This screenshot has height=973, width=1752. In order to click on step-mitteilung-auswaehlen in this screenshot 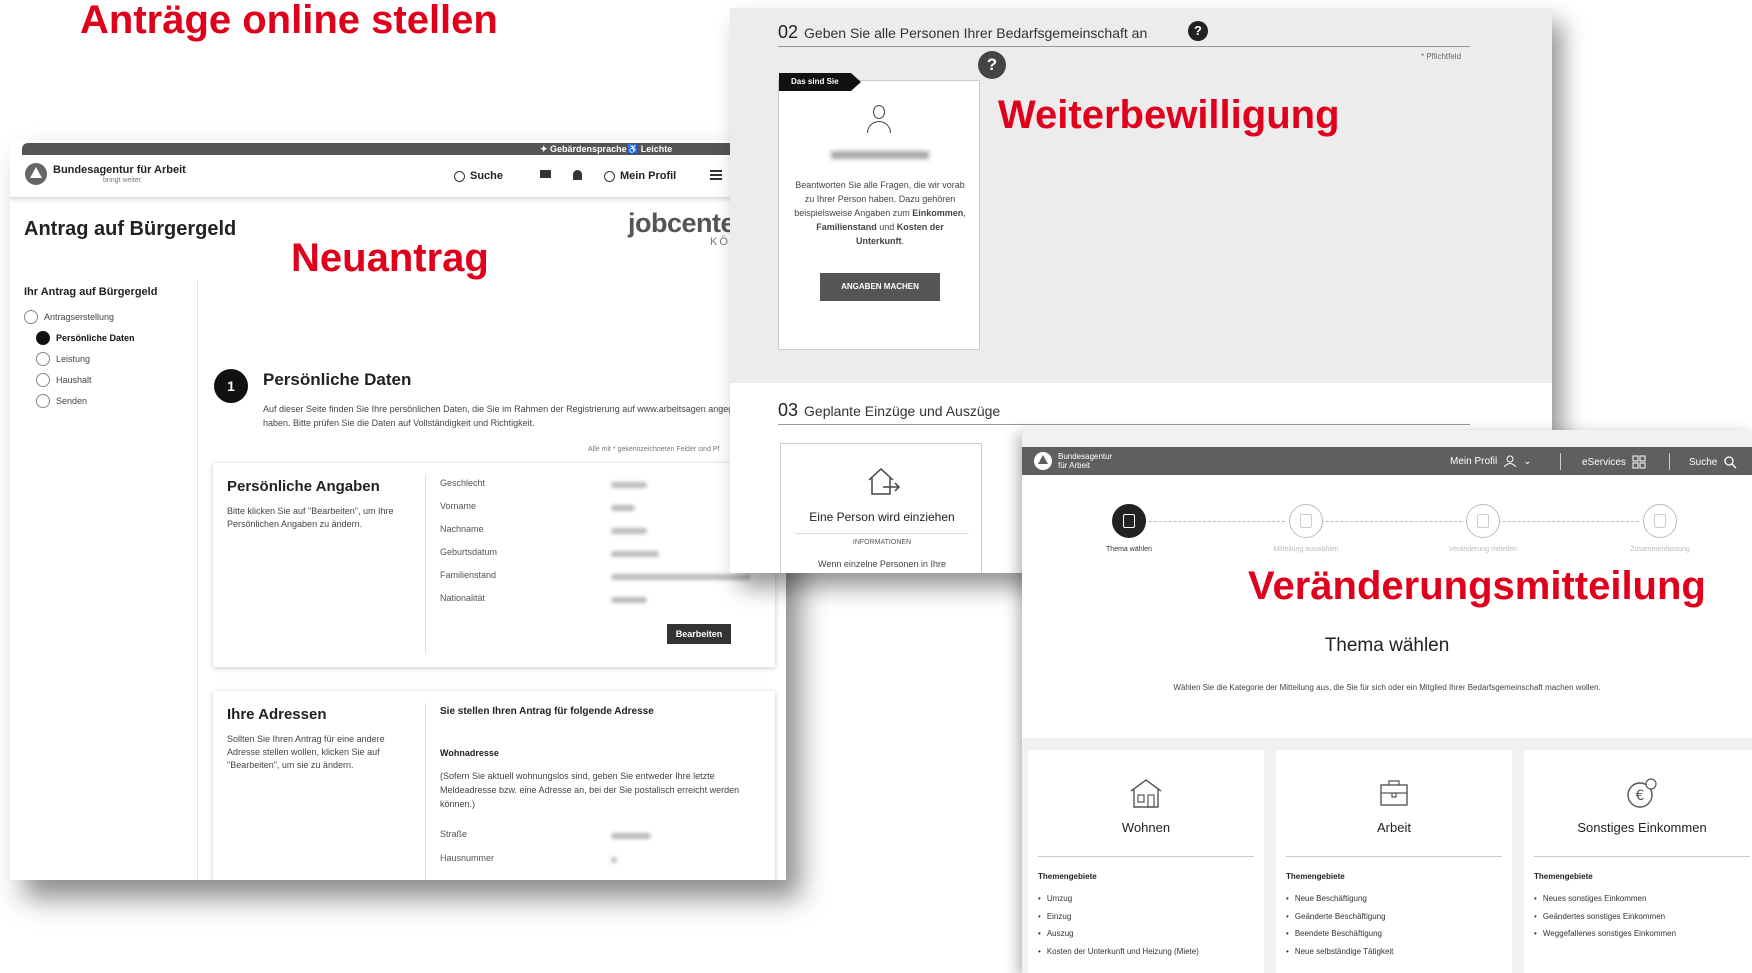, I will do `click(1306, 521)`.